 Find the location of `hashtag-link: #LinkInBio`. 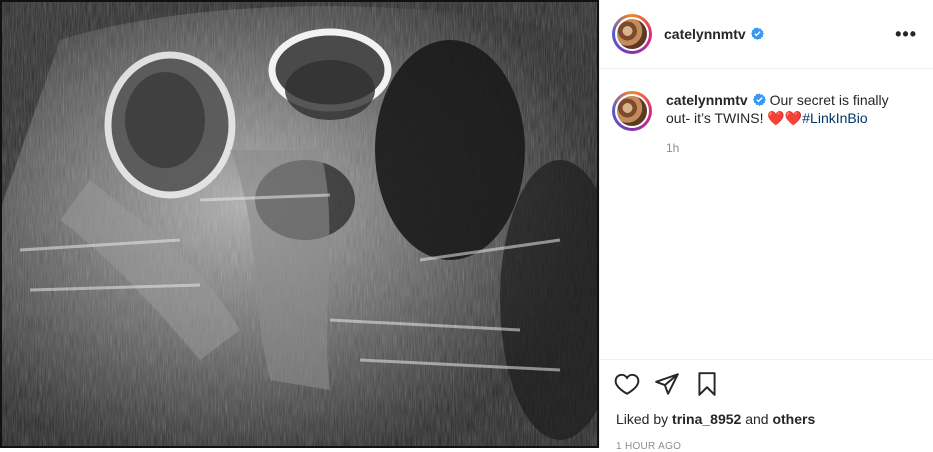

hashtag-link: #LinkInBio is located at coordinates (834, 118).